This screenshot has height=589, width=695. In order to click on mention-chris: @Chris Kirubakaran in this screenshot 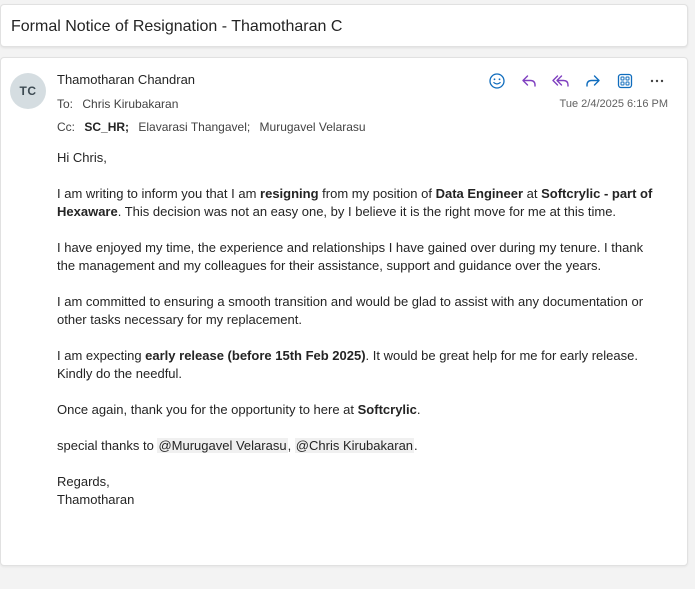, I will do `click(354, 445)`.